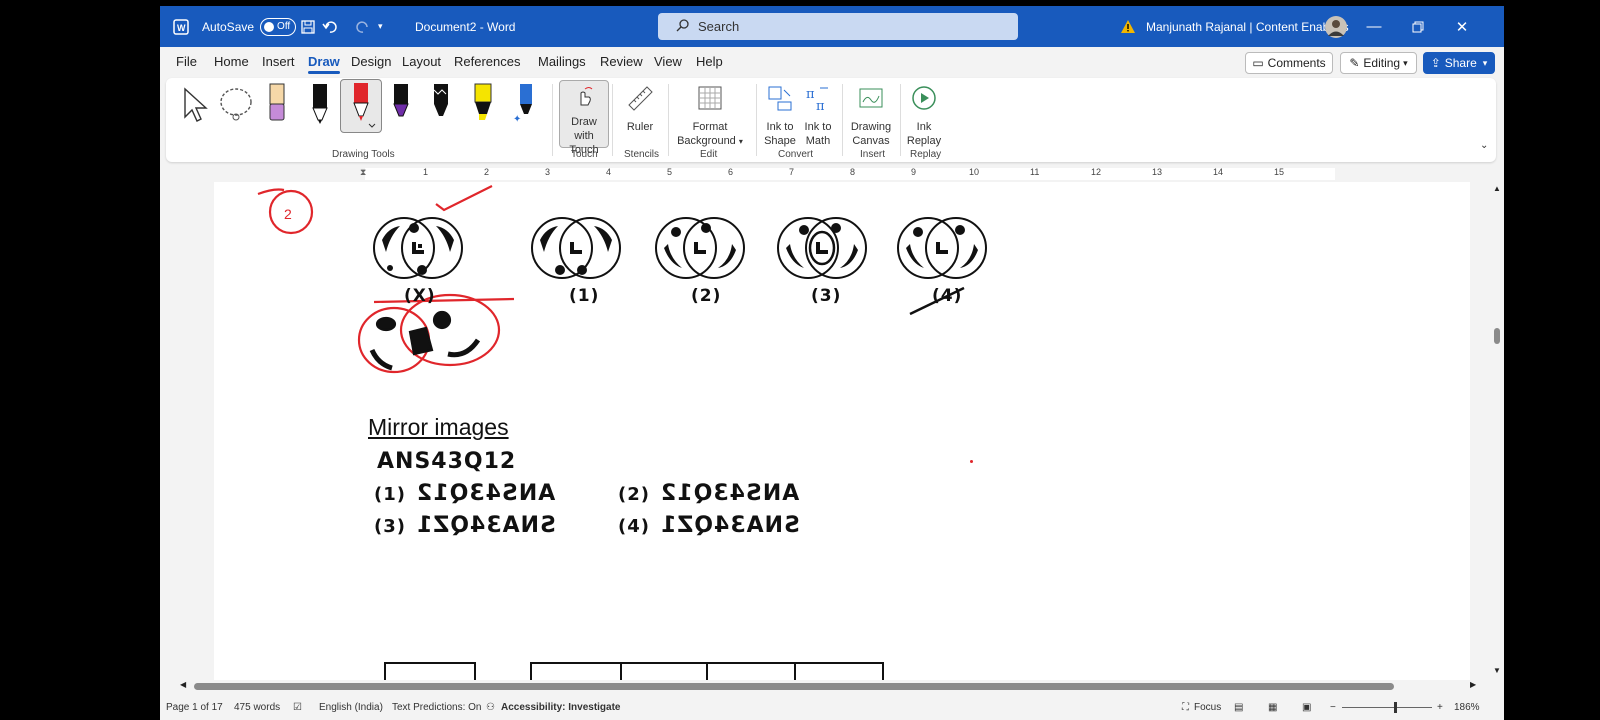 The image size is (1600, 720). I want to click on figure-label-3: (3), so click(826, 296).